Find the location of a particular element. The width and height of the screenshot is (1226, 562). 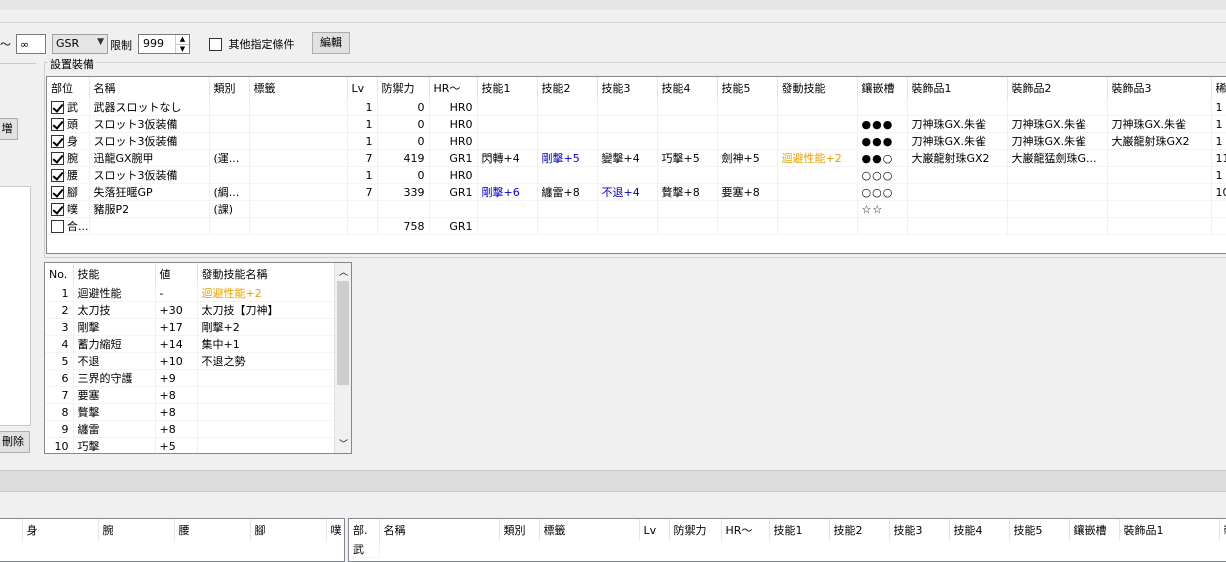

equipment-cell-s2: 纏雷+8 is located at coordinates (567, 192).